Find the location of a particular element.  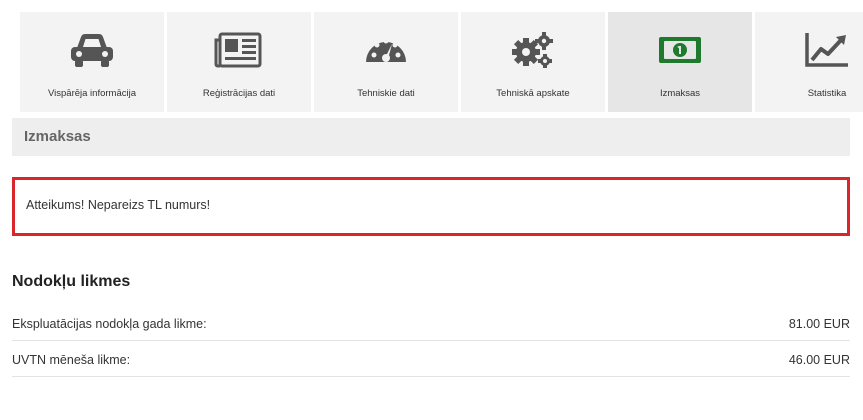

tab-technical-data: Tehniskie dati is located at coordinates (386, 62).